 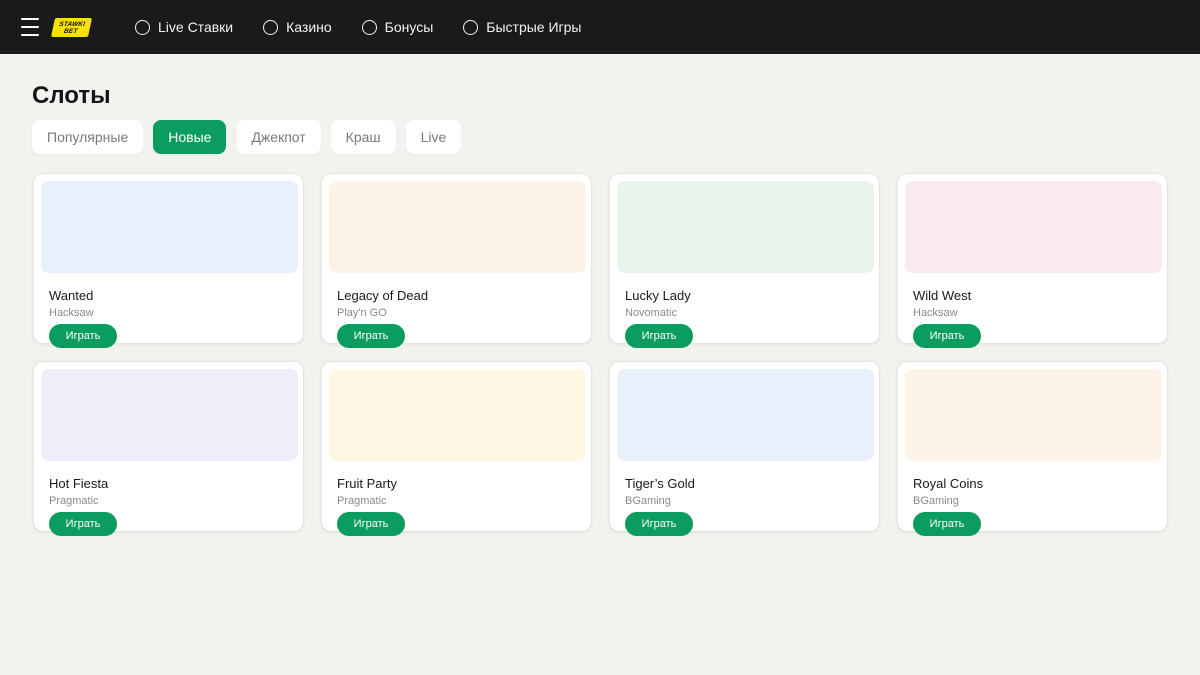 I want to click on game-card: Royal Coins BGaming Играть, so click(x=1032, y=448).